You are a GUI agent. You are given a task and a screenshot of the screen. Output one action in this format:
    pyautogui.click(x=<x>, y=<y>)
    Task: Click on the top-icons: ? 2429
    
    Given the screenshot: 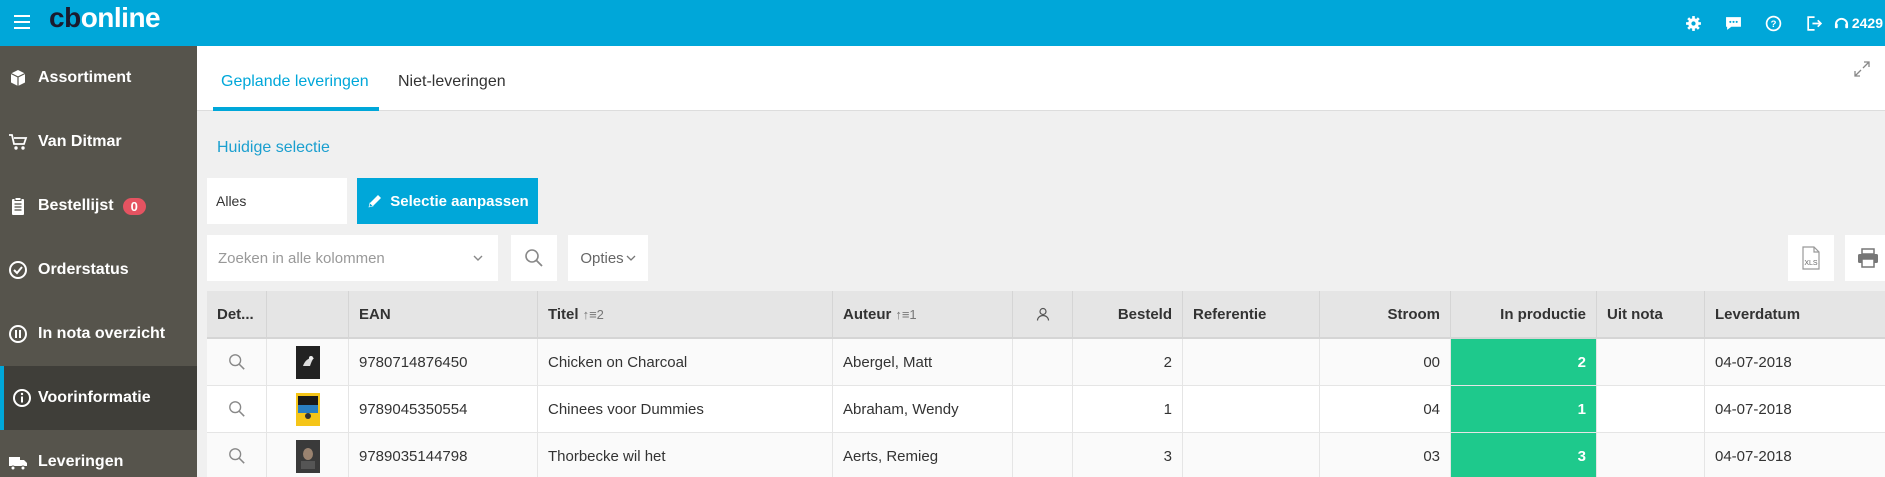 What is the action you would take?
    pyautogui.click(x=1779, y=23)
    